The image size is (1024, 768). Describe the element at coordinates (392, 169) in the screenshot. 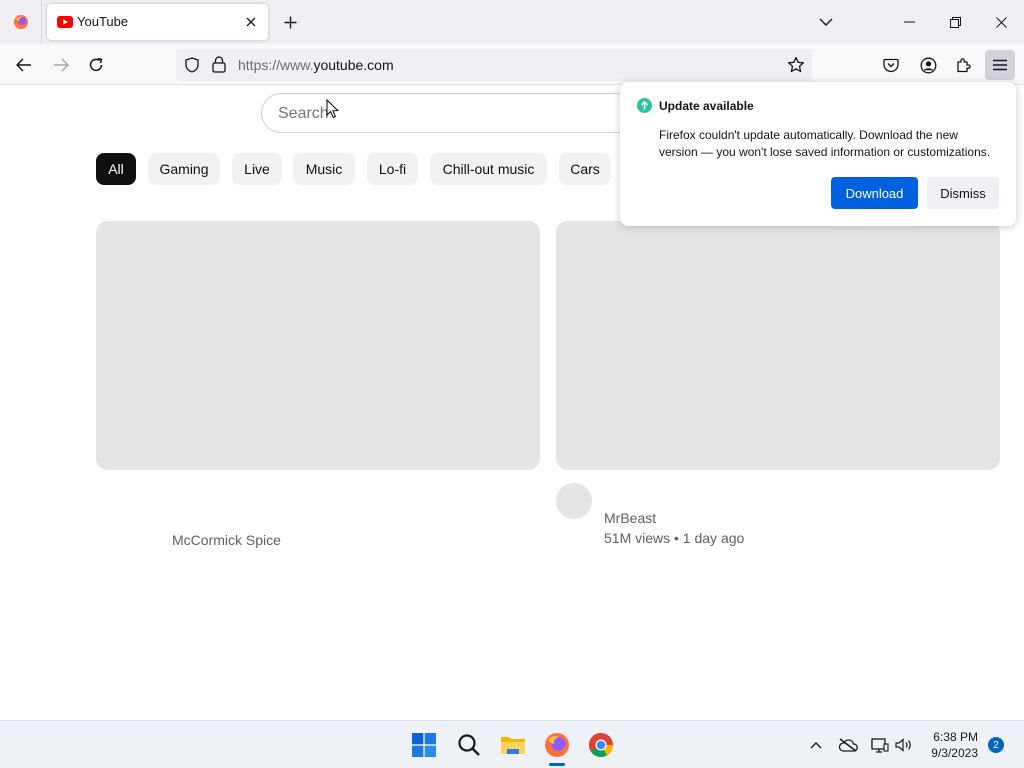

I see `chip-lofi: Lo-fi` at that location.